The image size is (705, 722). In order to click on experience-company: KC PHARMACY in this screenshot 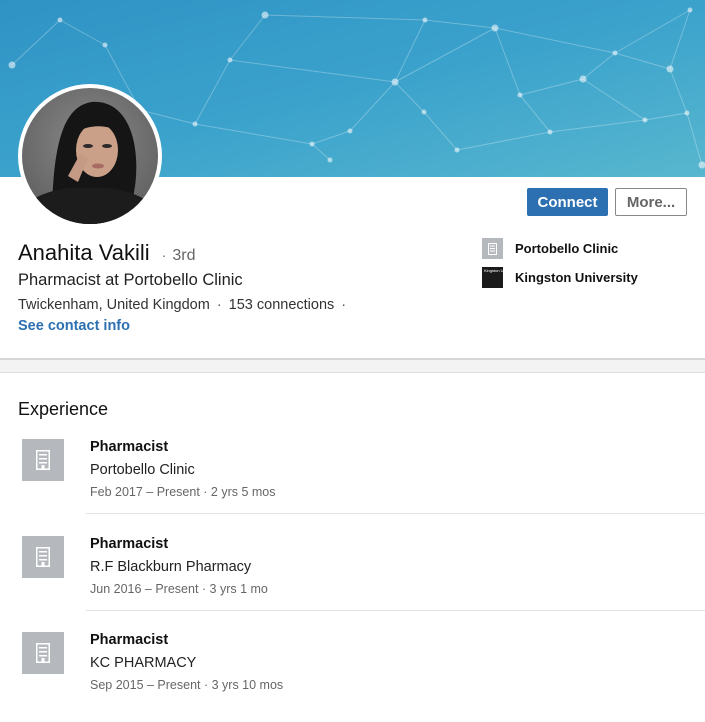, I will do `click(143, 663)`.